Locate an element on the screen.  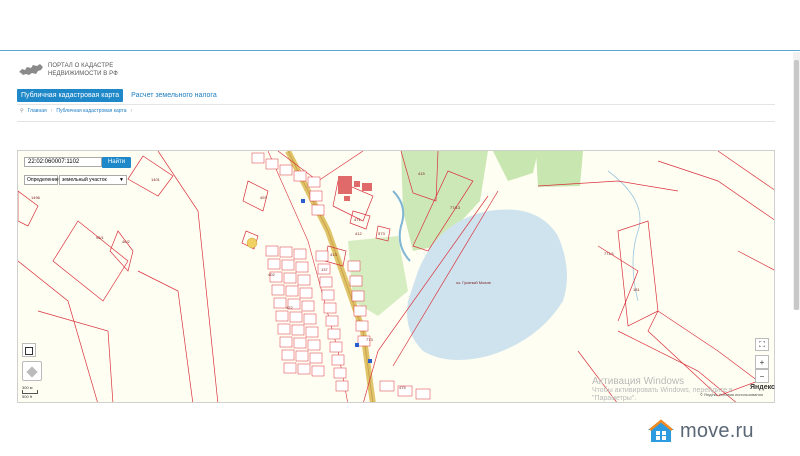
parcel-label: 415 is located at coordinates (421, 173).